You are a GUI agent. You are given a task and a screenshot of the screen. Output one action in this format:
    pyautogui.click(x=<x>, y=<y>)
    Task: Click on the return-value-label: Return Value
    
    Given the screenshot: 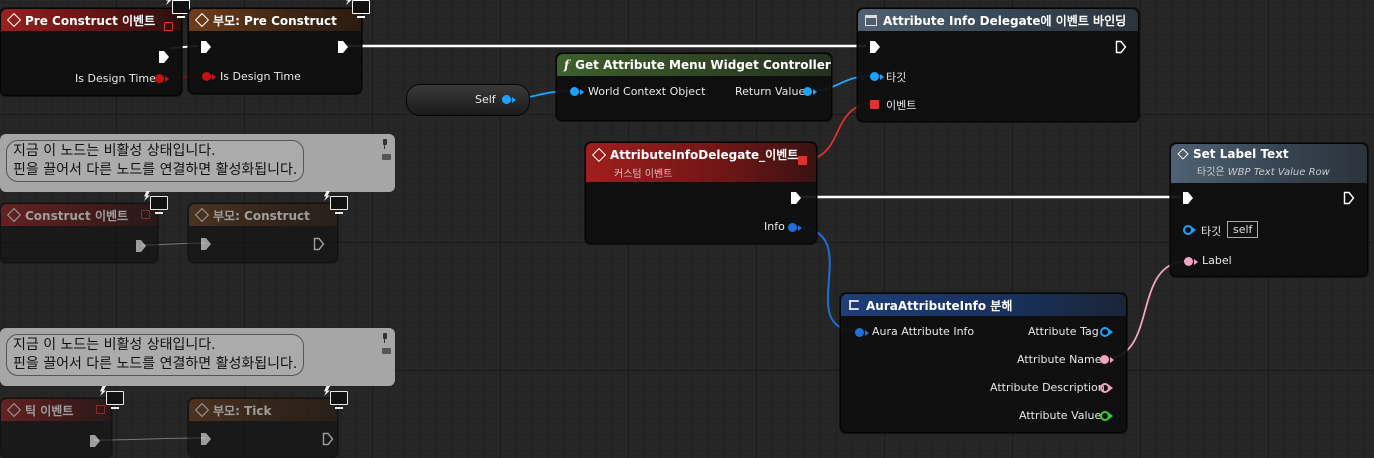 What is the action you would take?
    pyautogui.click(x=770, y=91)
    